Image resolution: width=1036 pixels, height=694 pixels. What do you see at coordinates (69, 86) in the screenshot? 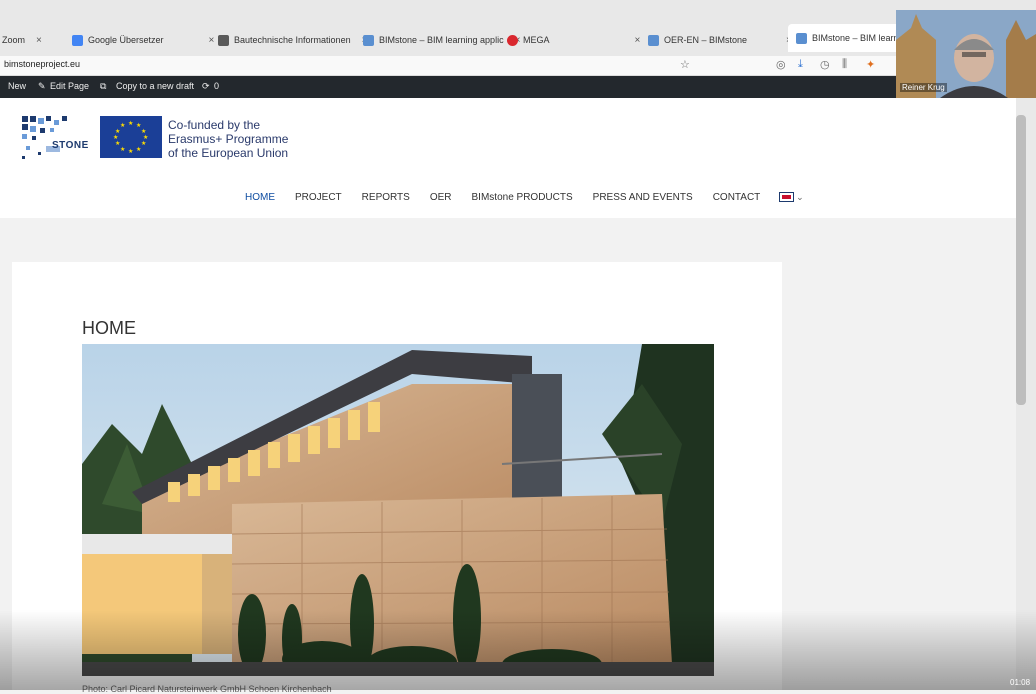
I see `wp-edit-page-button: Edit Page` at bounding box center [69, 86].